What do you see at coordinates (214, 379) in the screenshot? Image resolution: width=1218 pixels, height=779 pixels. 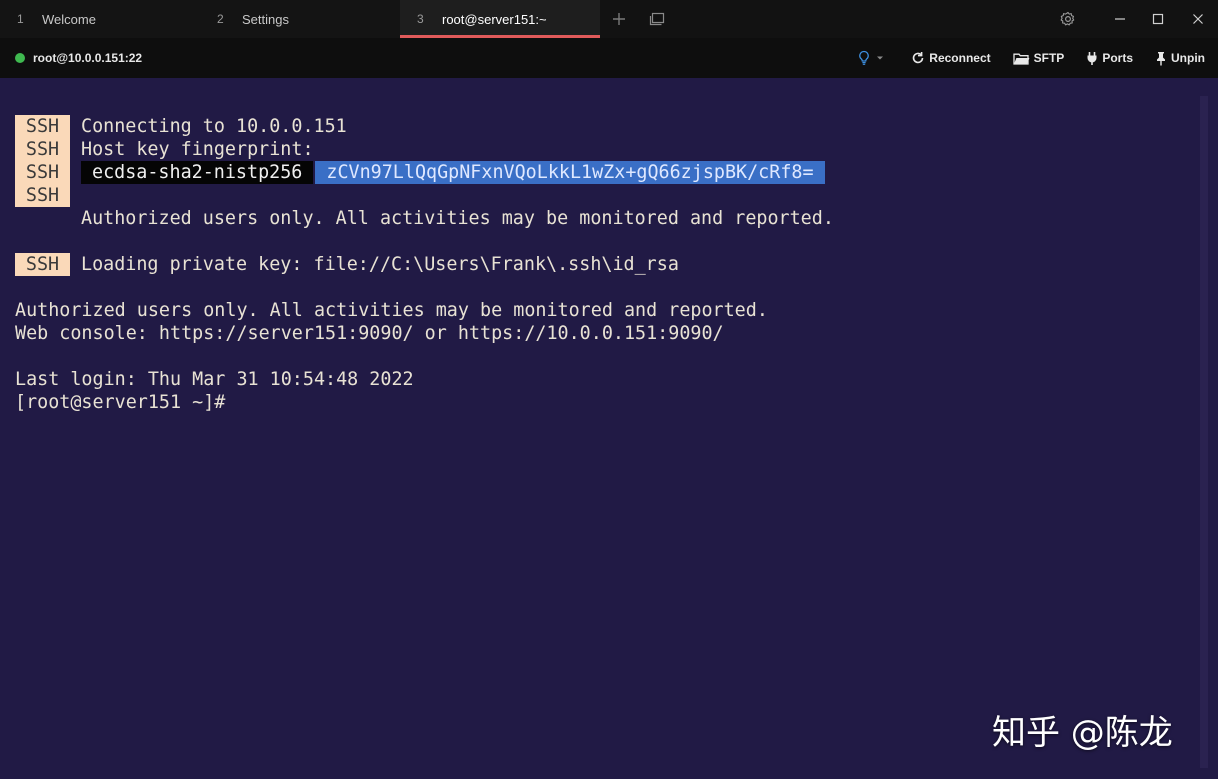 I see `last-login-text: Last login: Thu Mar 31 10:54:48 2022` at bounding box center [214, 379].